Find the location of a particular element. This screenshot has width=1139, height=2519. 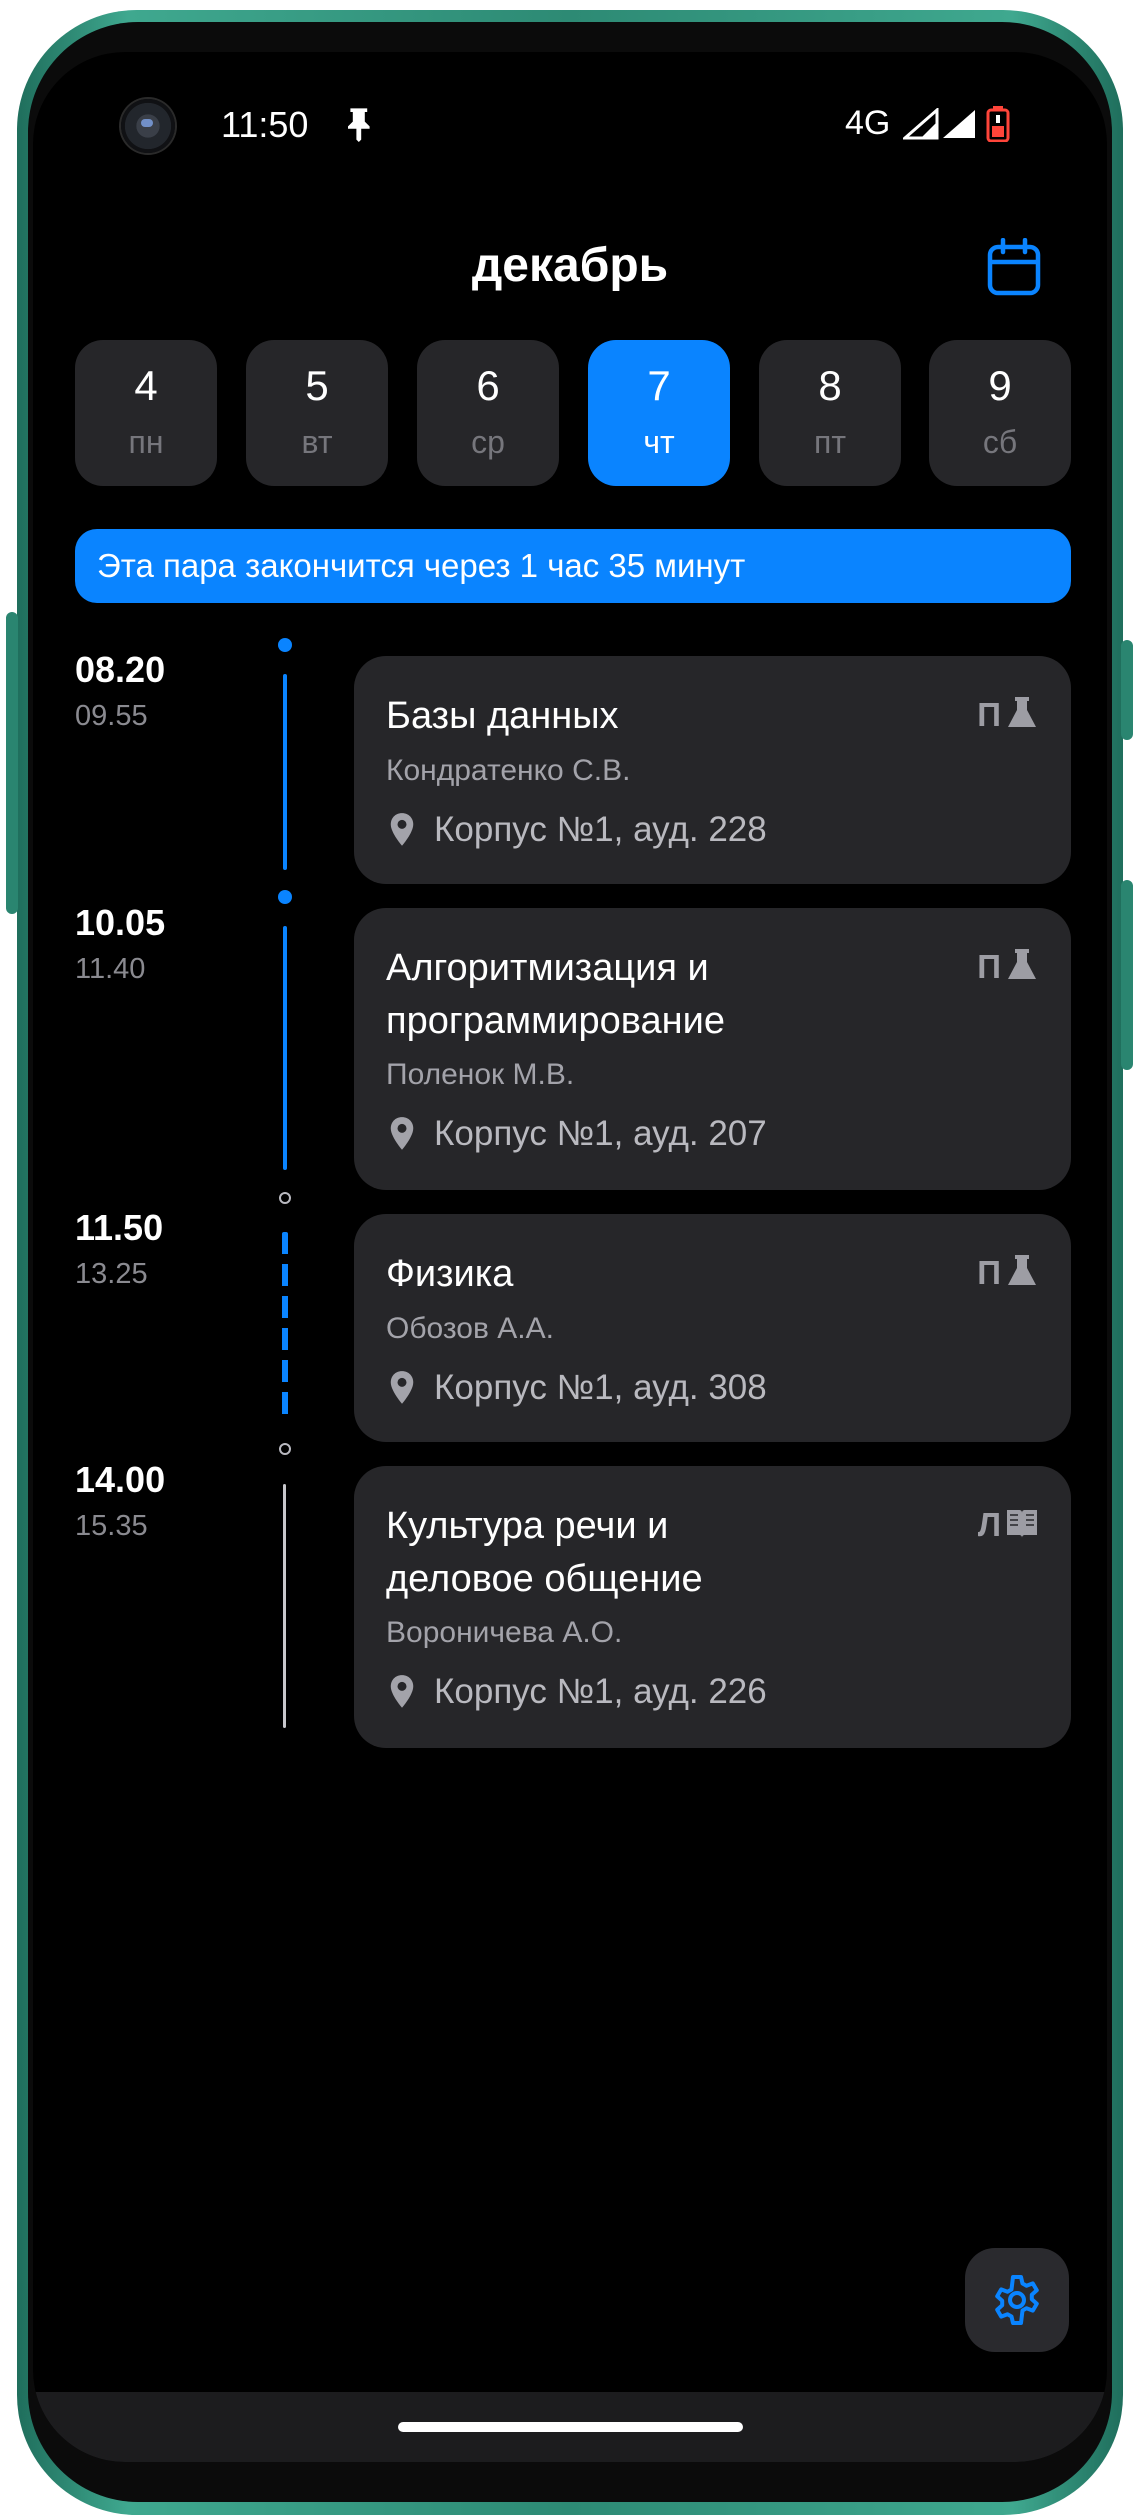

lesson-teacher: Кондратенко С.В. is located at coordinates (508, 770).